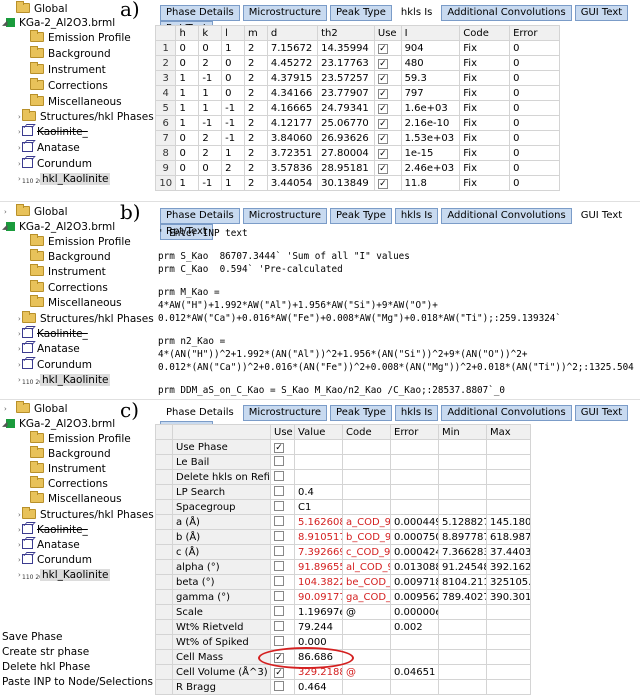  What do you see at coordinates (318, 582) in the screenshot?
I see `table-cell: 104.3822` at bounding box center [318, 582].